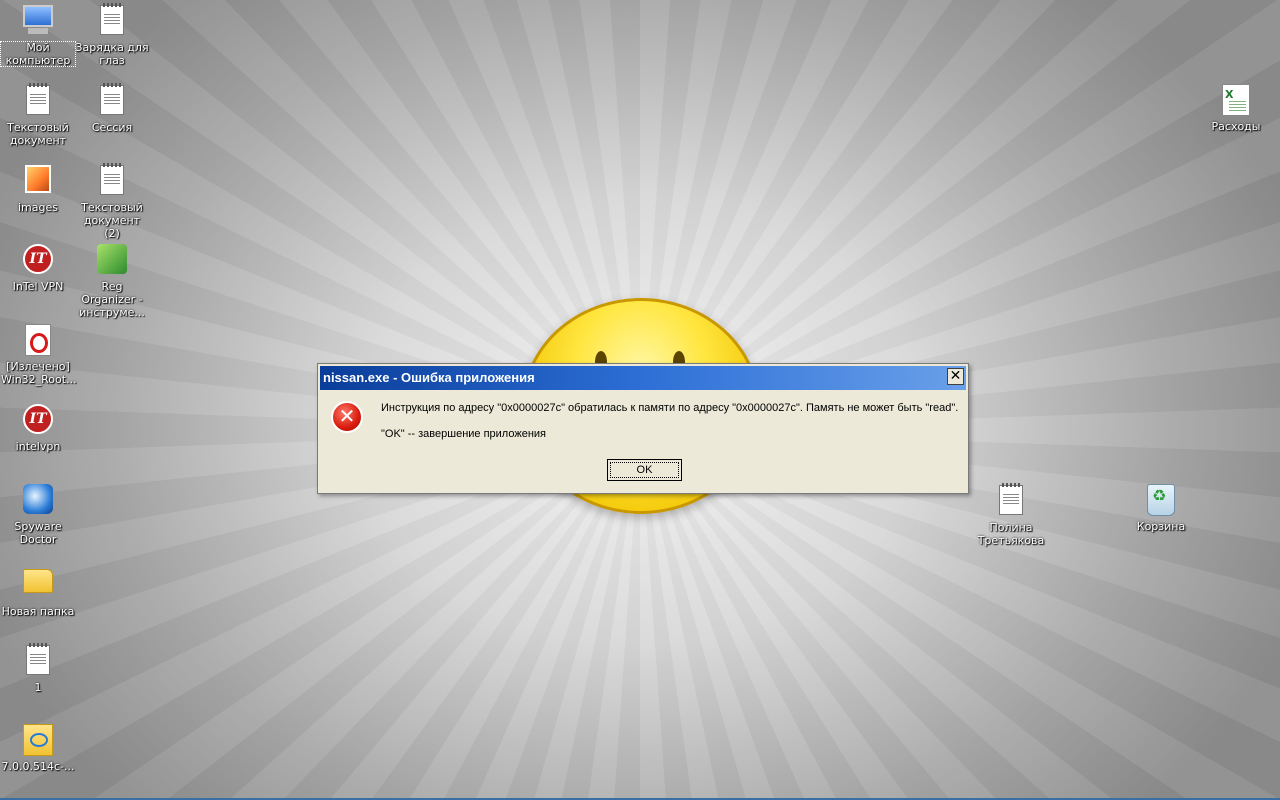 This screenshot has height=800, width=1280. What do you see at coordinates (347, 417) in the screenshot?
I see `error-icon: ✕` at bounding box center [347, 417].